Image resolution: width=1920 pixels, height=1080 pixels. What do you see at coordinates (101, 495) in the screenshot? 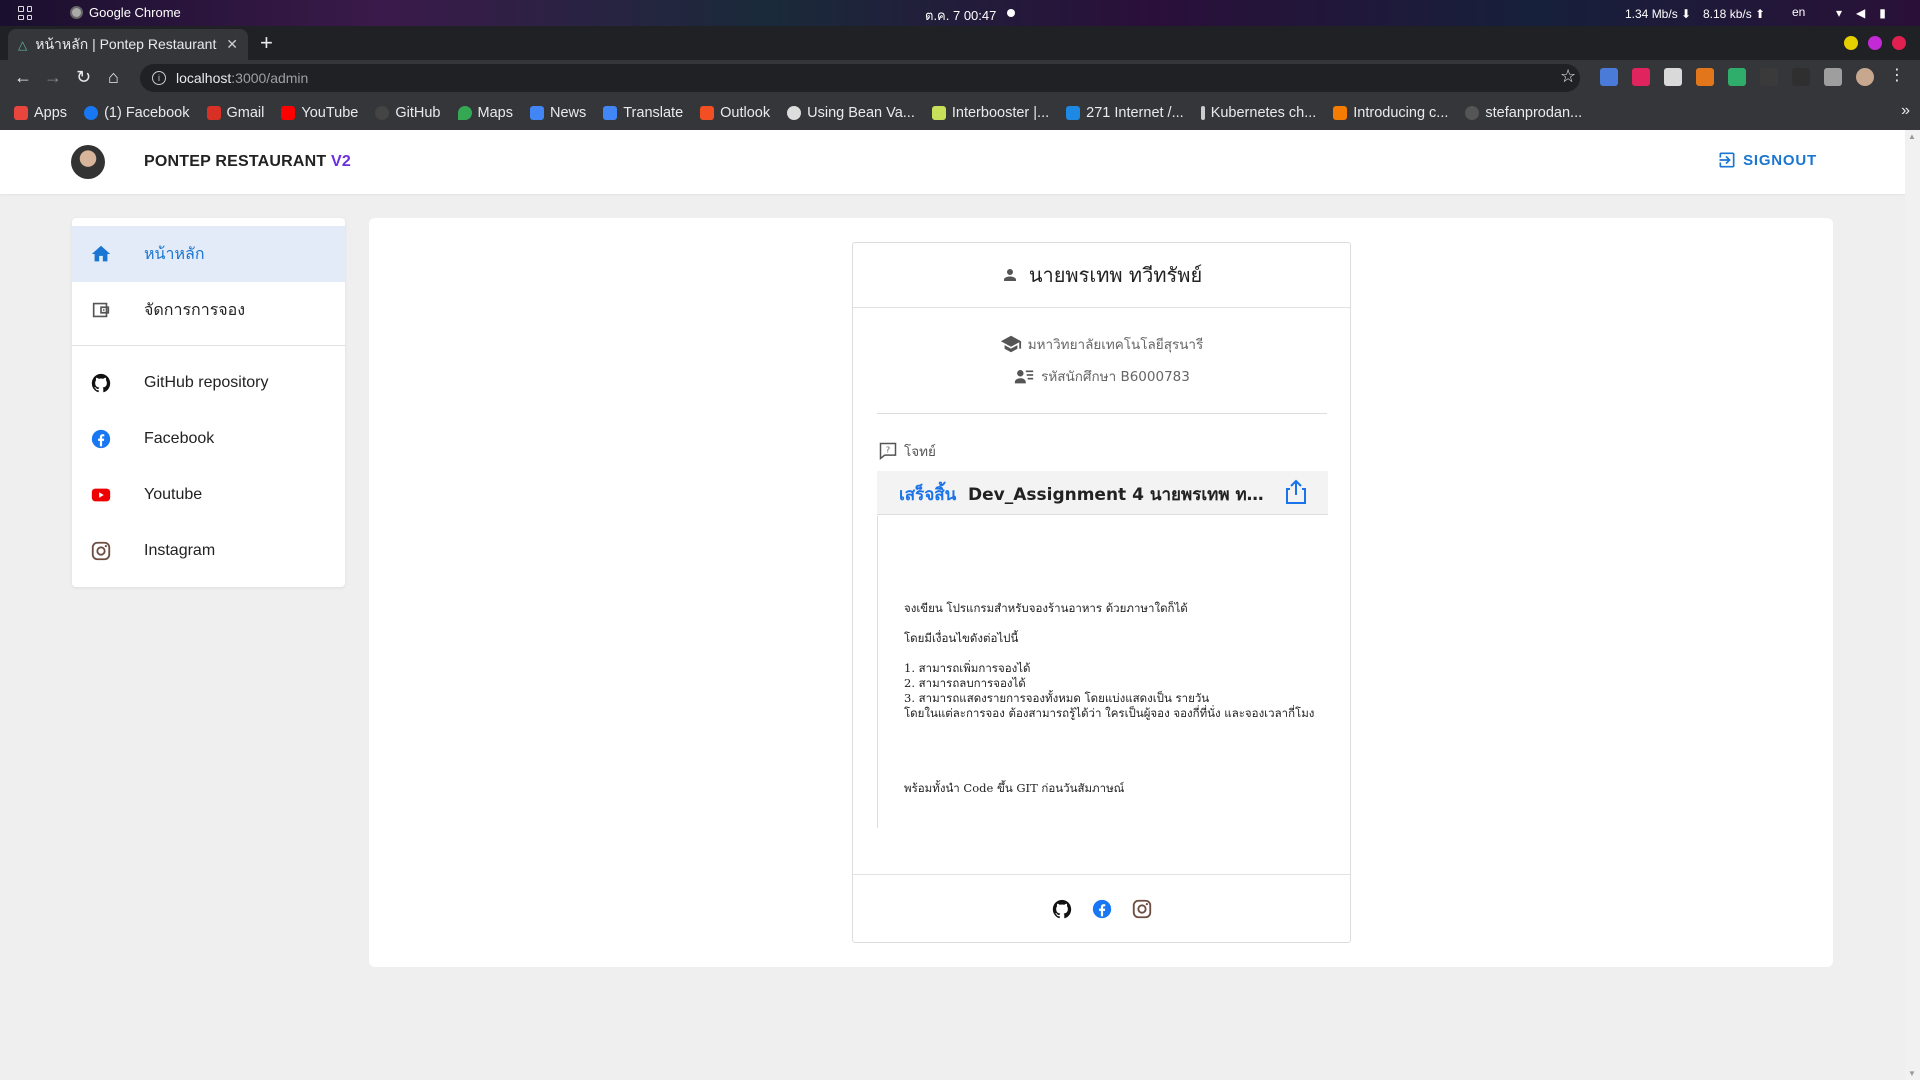
I see `youtube-icon` at bounding box center [101, 495].